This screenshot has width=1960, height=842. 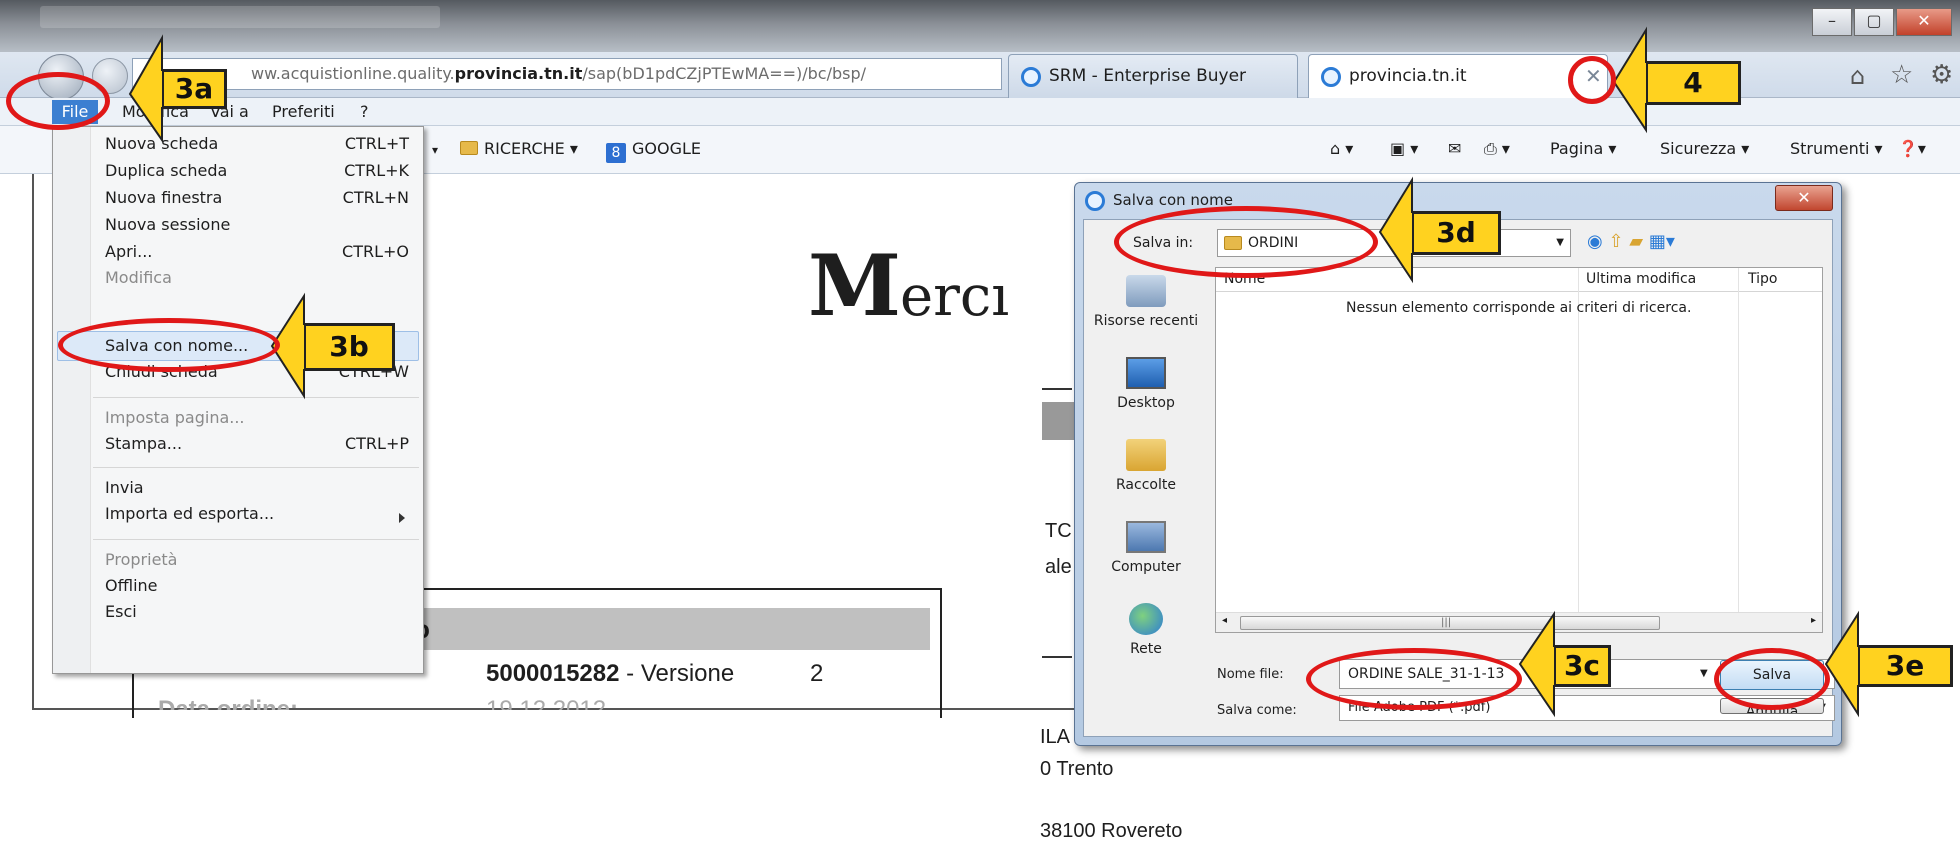 I want to click on favorite-ricerche: RICERCHE ▾, so click(x=519, y=148).